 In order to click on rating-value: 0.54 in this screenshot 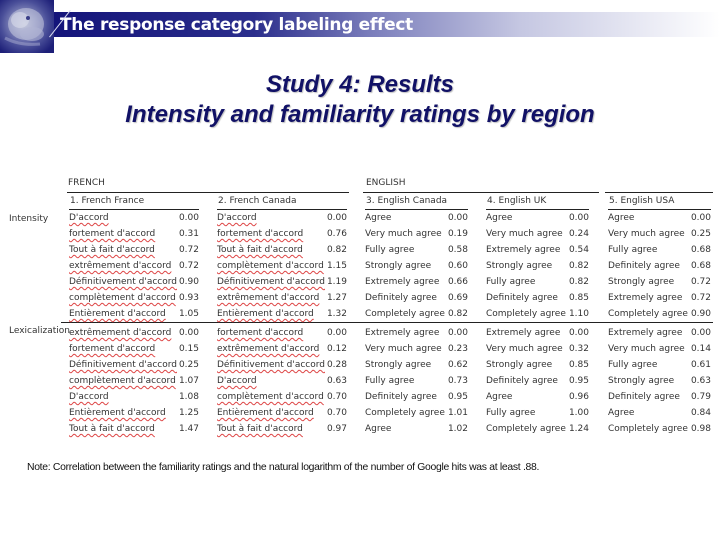, I will do `click(578, 250)`.